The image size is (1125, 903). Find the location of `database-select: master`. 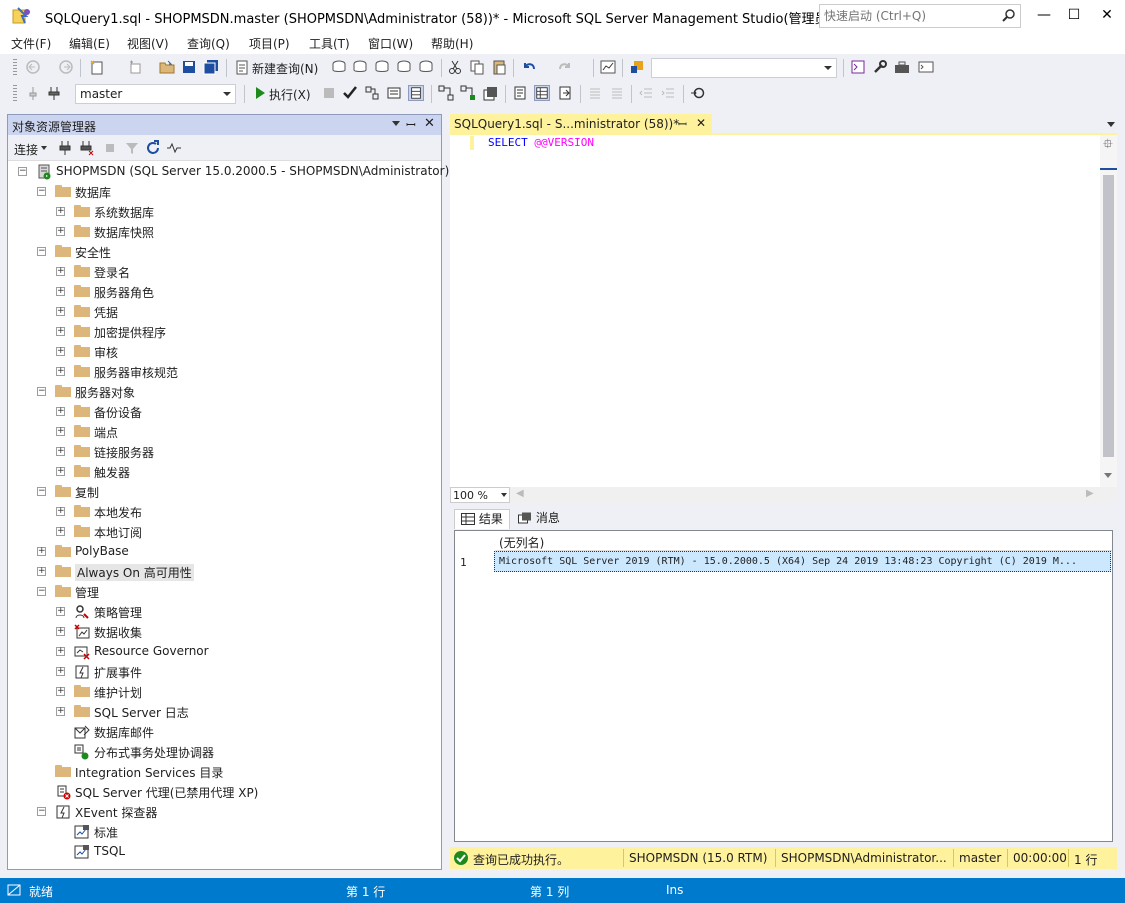

database-select: master is located at coordinates (155, 94).